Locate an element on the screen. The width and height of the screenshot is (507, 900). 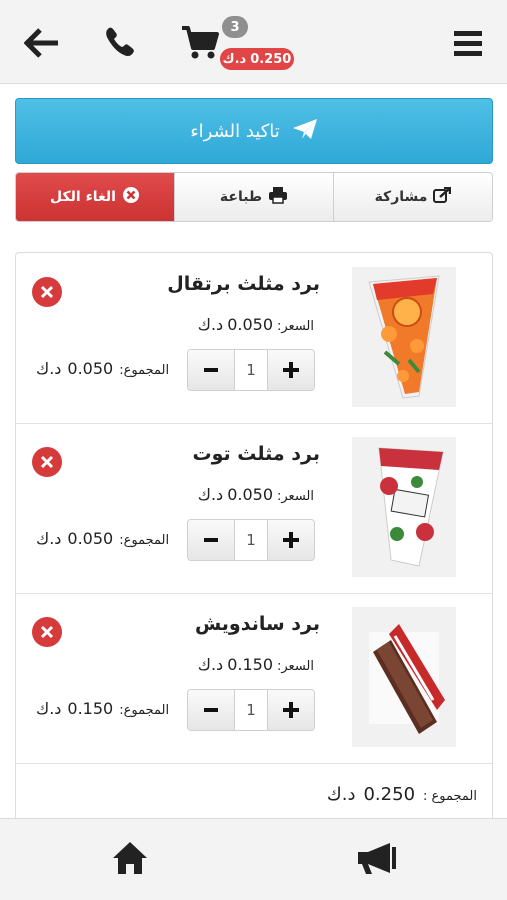
print-button: طباعة is located at coordinates (253, 197).